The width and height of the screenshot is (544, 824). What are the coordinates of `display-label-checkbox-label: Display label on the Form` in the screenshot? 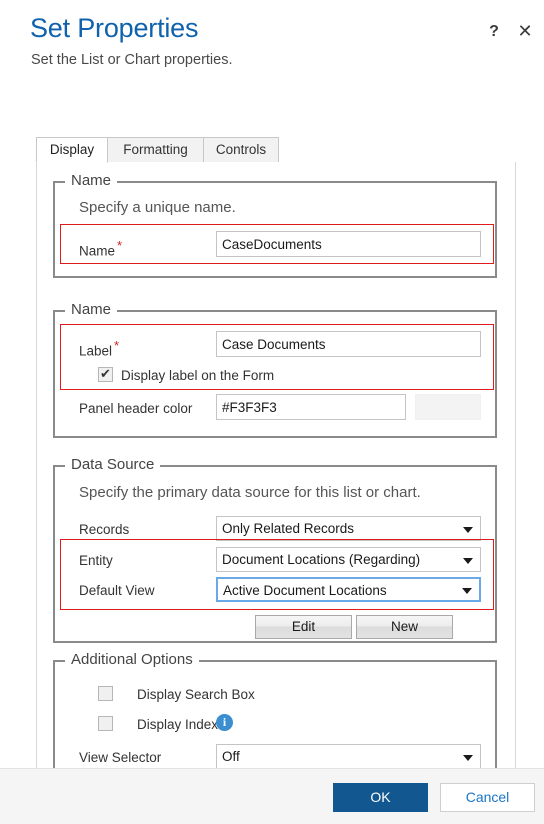 It's located at (198, 375).